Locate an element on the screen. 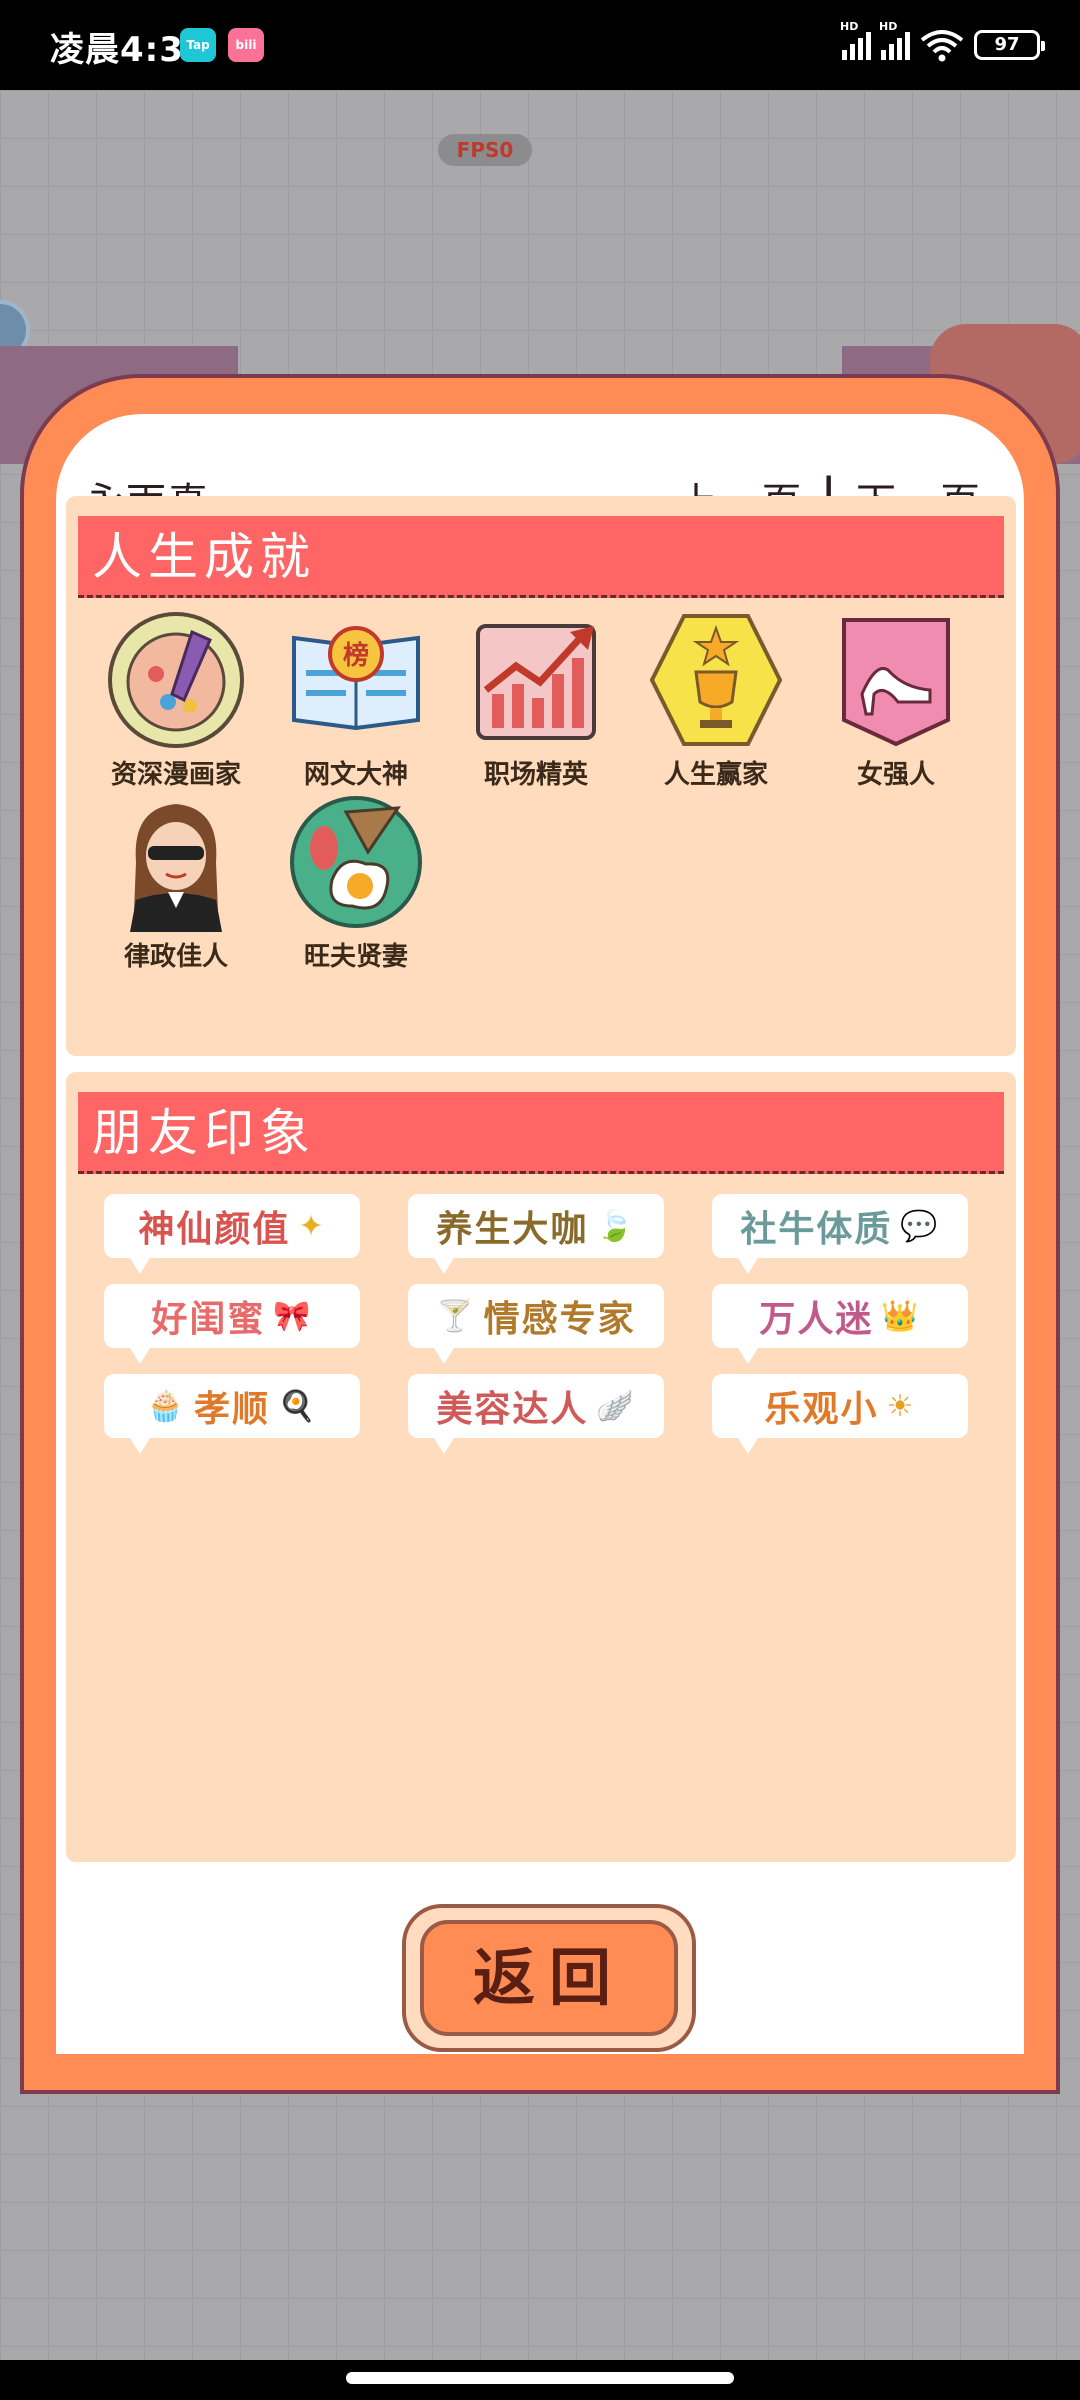  impression-tag: 养生大咖 🍃 is located at coordinates (536, 1234).